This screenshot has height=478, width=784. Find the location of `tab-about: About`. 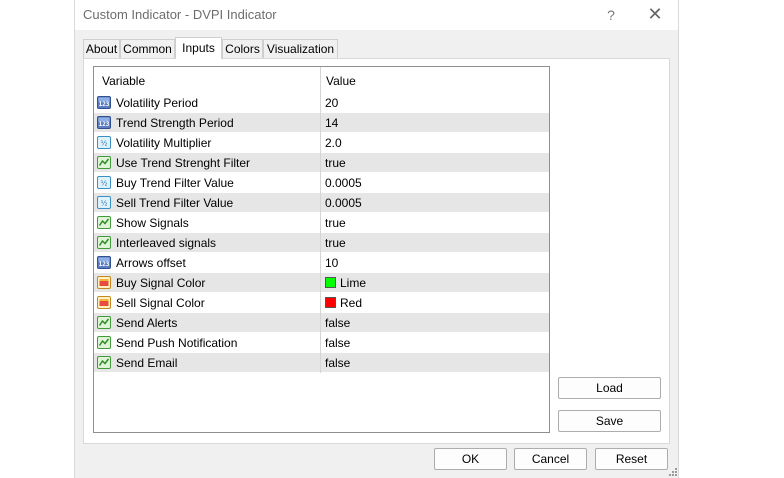

tab-about: About is located at coordinates (101, 48).